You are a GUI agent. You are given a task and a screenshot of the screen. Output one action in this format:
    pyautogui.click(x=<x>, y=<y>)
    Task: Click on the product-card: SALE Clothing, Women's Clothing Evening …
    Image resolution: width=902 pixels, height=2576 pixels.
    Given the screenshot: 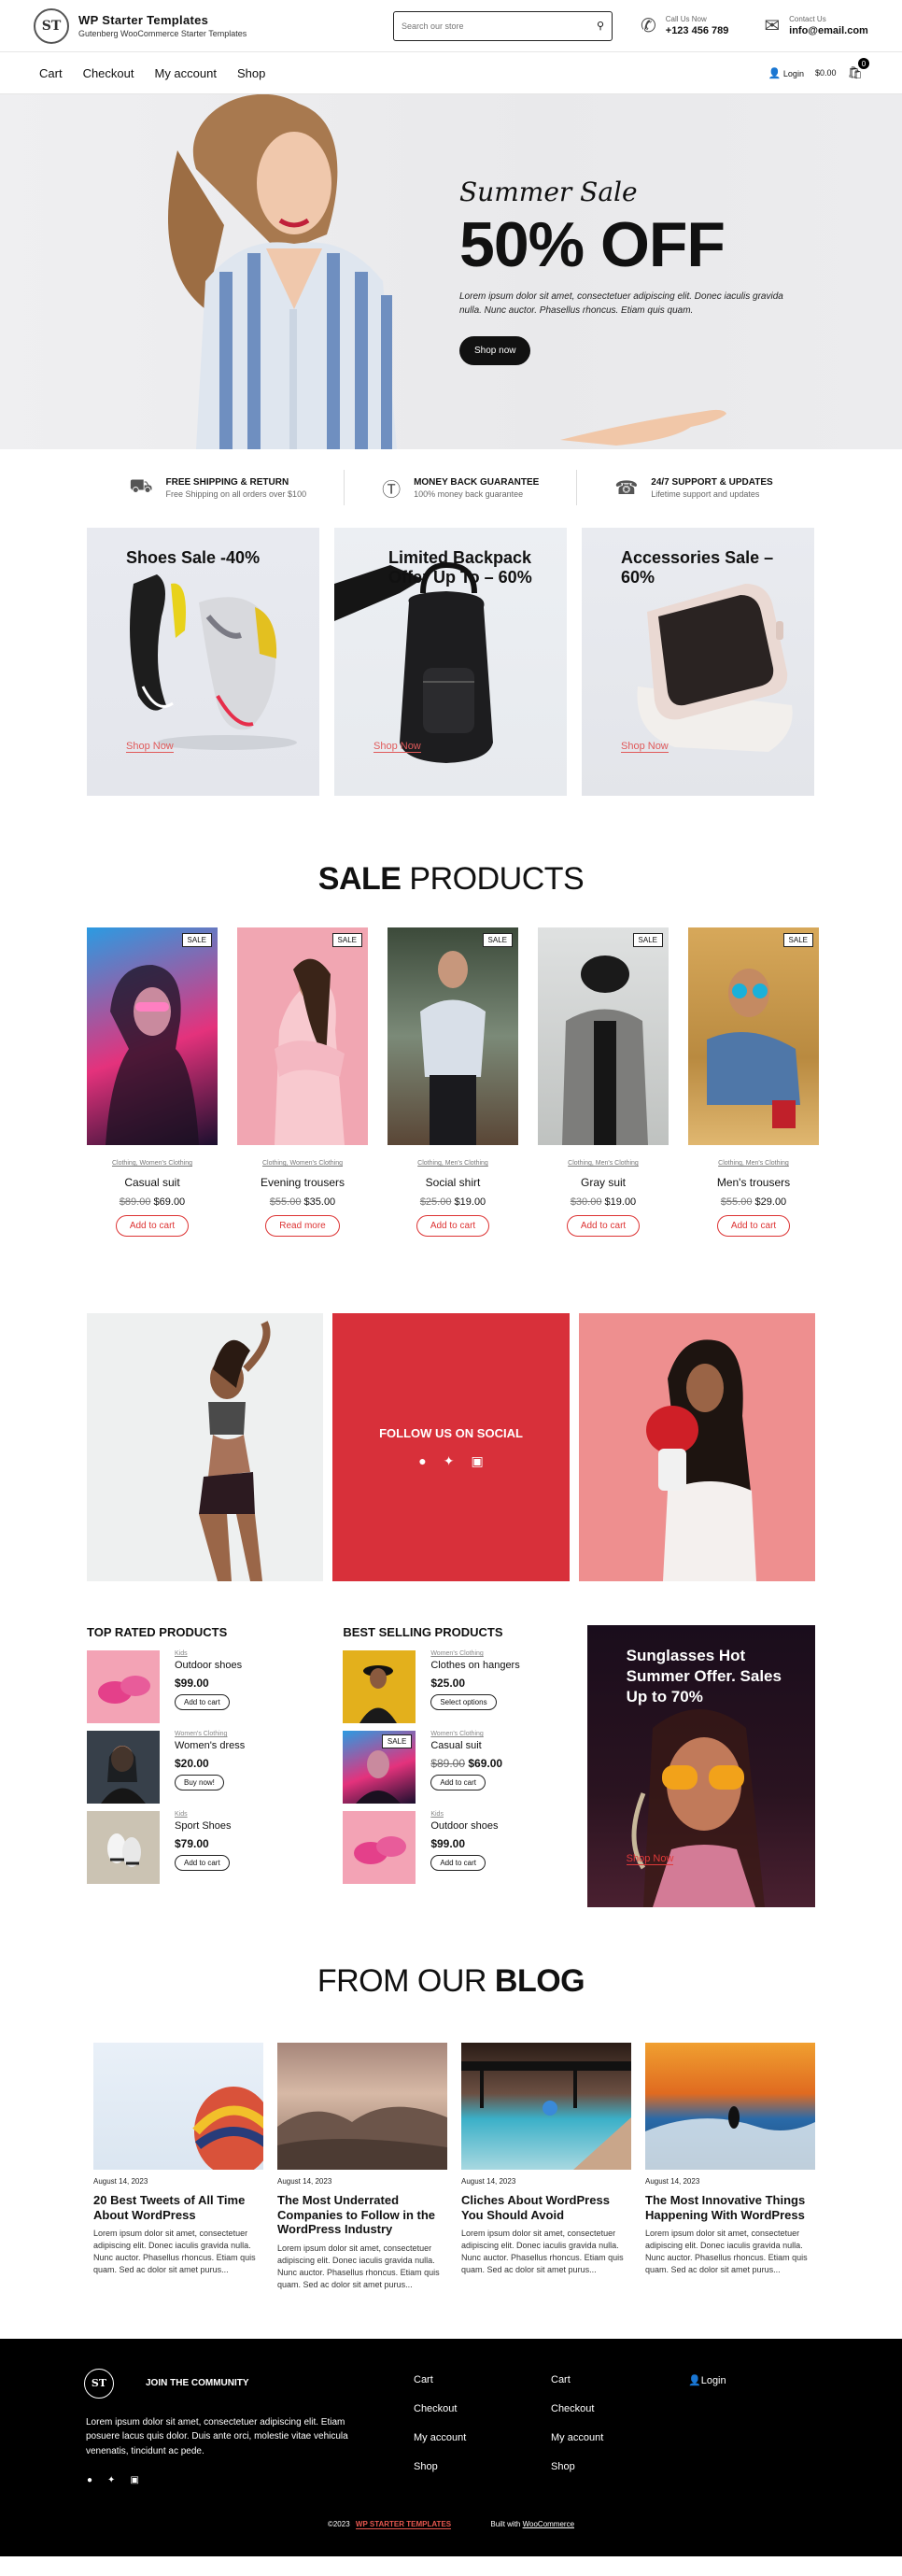 What is the action you would take?
    pyautogui.click(x=303, y=1082)
    